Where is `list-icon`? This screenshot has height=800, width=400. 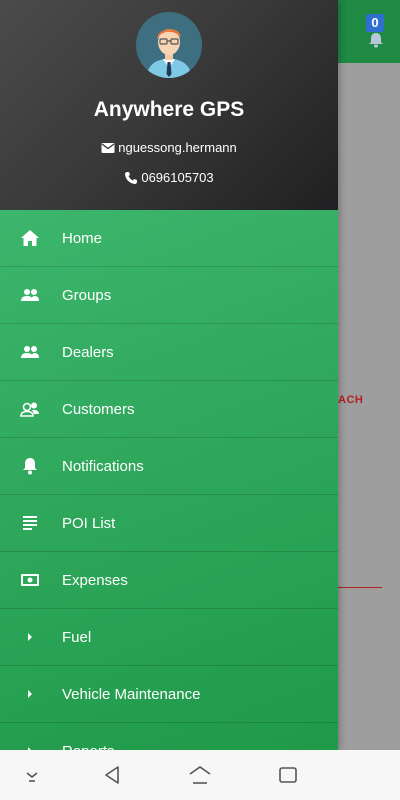 list-icon is located at coordinates (30, 523).